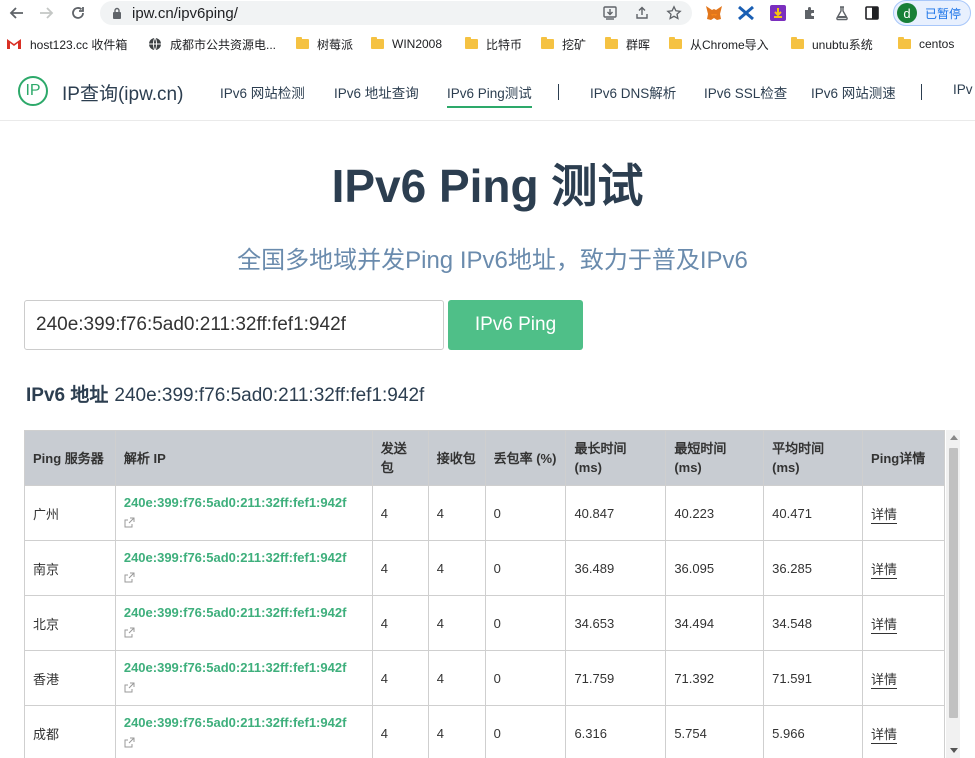 This screenshot has height=758, width=975. I want to click on nav-ipv6-dns: IPv6 DNS解析, so click(633, 92).